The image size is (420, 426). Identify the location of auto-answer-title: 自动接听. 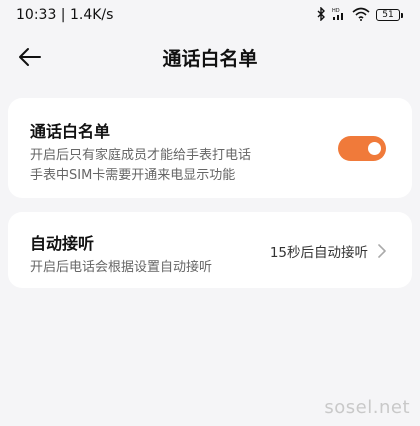
(62, 243).